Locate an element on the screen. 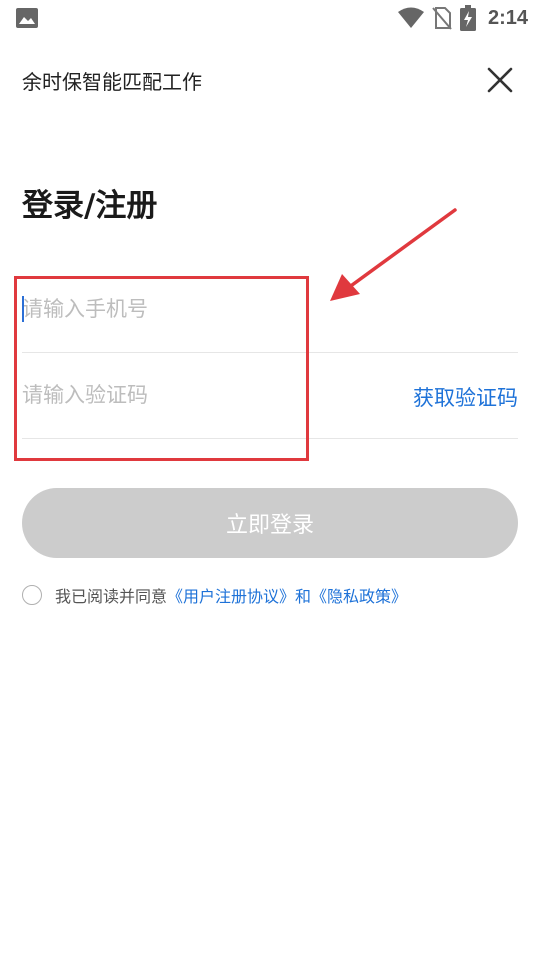 This screenshot has height=960, width=540. agree-checkbox is located at coordinates (32, 595).